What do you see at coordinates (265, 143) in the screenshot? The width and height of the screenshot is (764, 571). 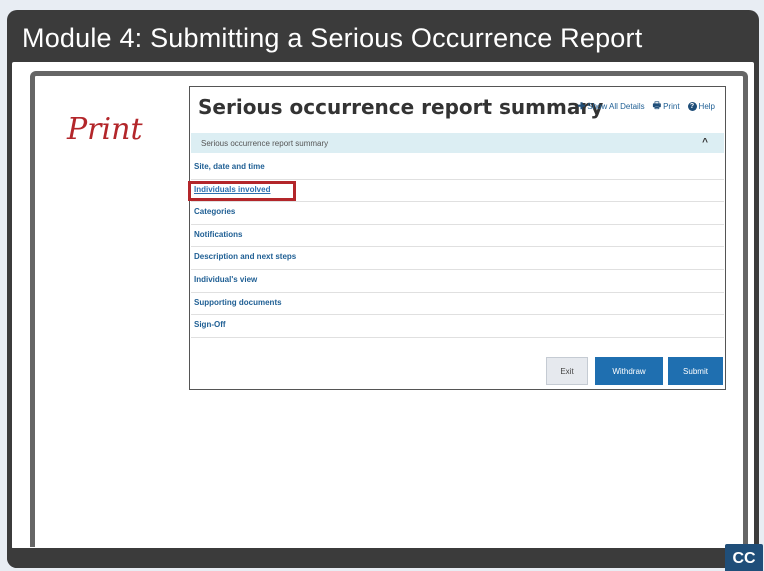 I see `accordion-header-label: Serious occurrence report summary` at bounding box center [265, 143].